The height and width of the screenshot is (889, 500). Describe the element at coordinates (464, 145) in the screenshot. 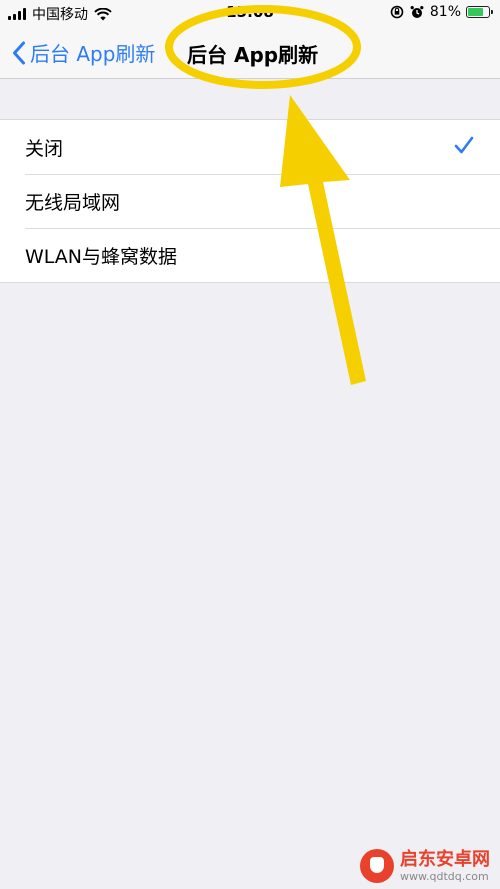

I see `checkmark-icon` at that location.